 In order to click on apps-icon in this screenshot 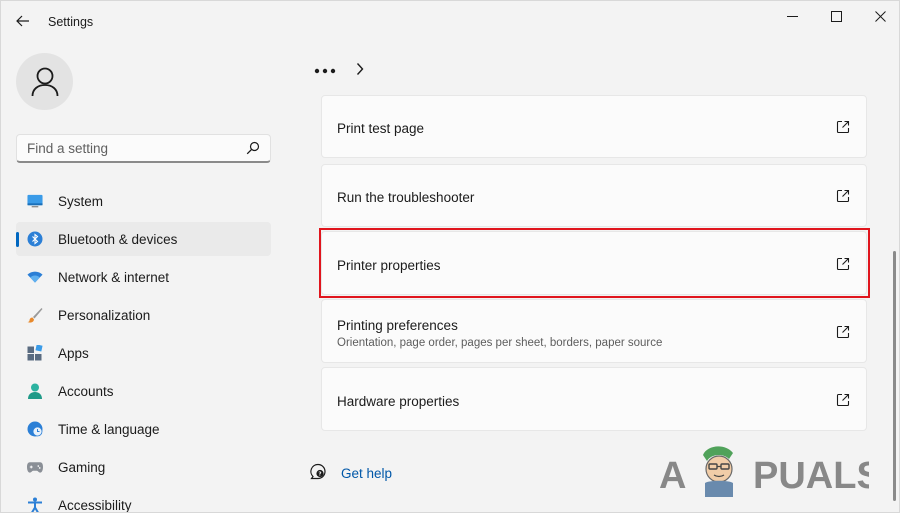, I will do `click(35, 353)`.